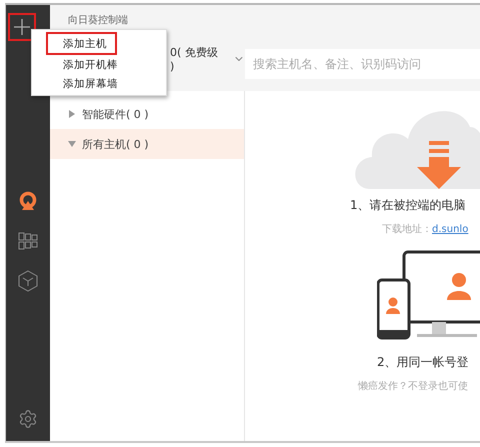 This screenshot has height=447, width=480. I want to click on logo-icon, so click(28, 201).